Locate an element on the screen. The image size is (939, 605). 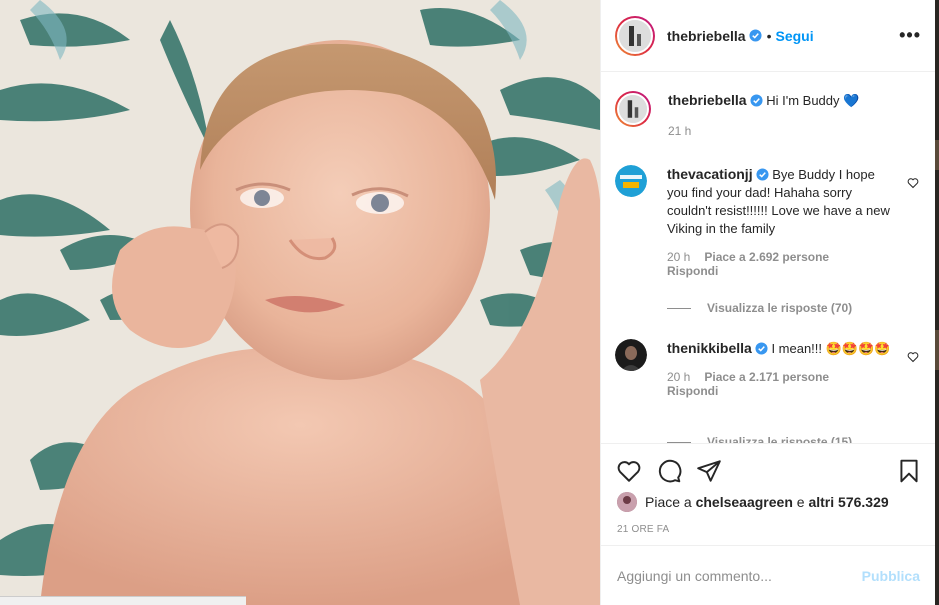
caption-text: Hi I'm Buddy 💙 is located at coordinates (813, 100).